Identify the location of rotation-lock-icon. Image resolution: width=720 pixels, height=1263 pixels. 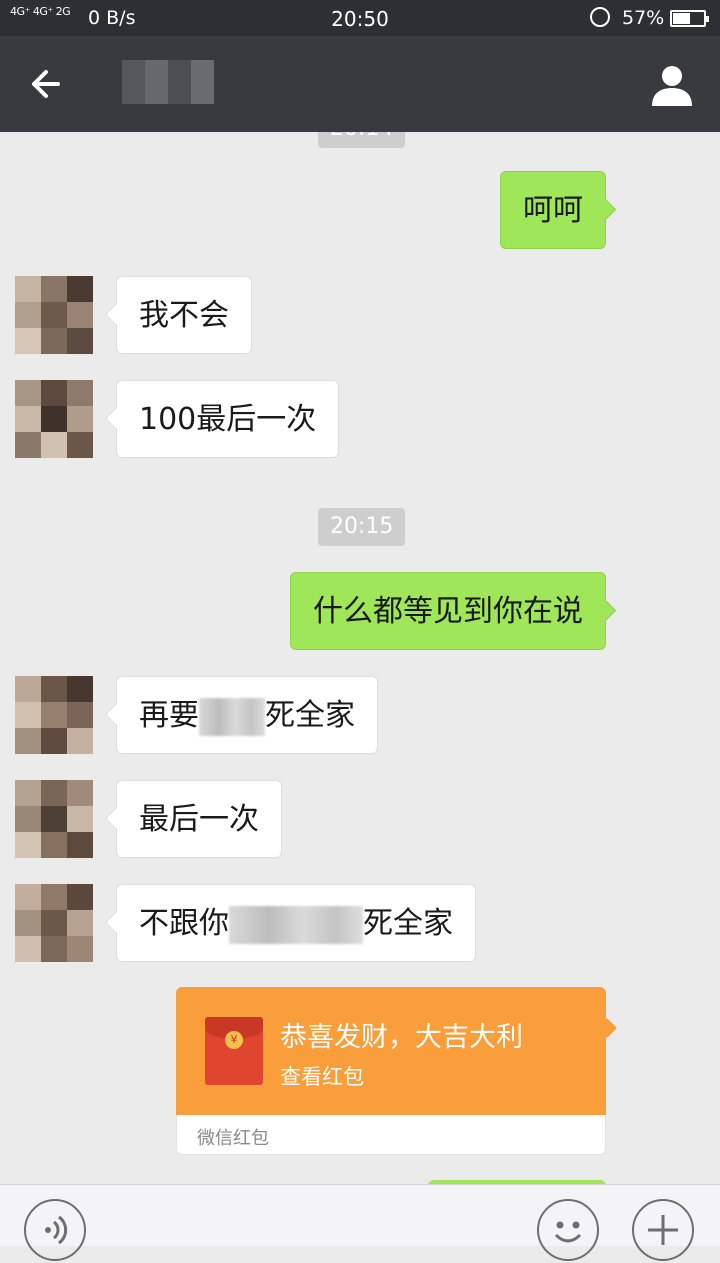
(600, 17).